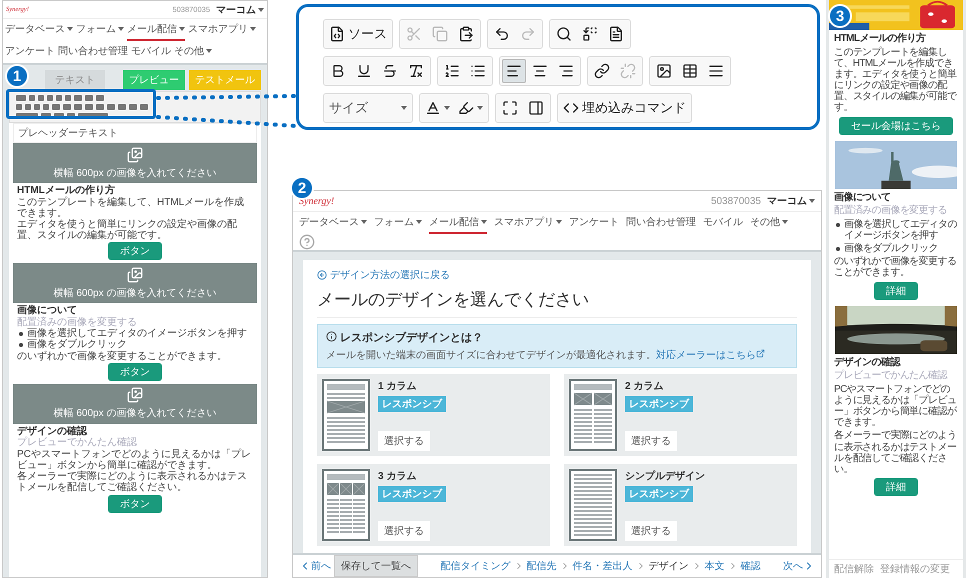  Describe the element at coordinates (602, 71) in the screenshot. I see `link-icon` at that location.